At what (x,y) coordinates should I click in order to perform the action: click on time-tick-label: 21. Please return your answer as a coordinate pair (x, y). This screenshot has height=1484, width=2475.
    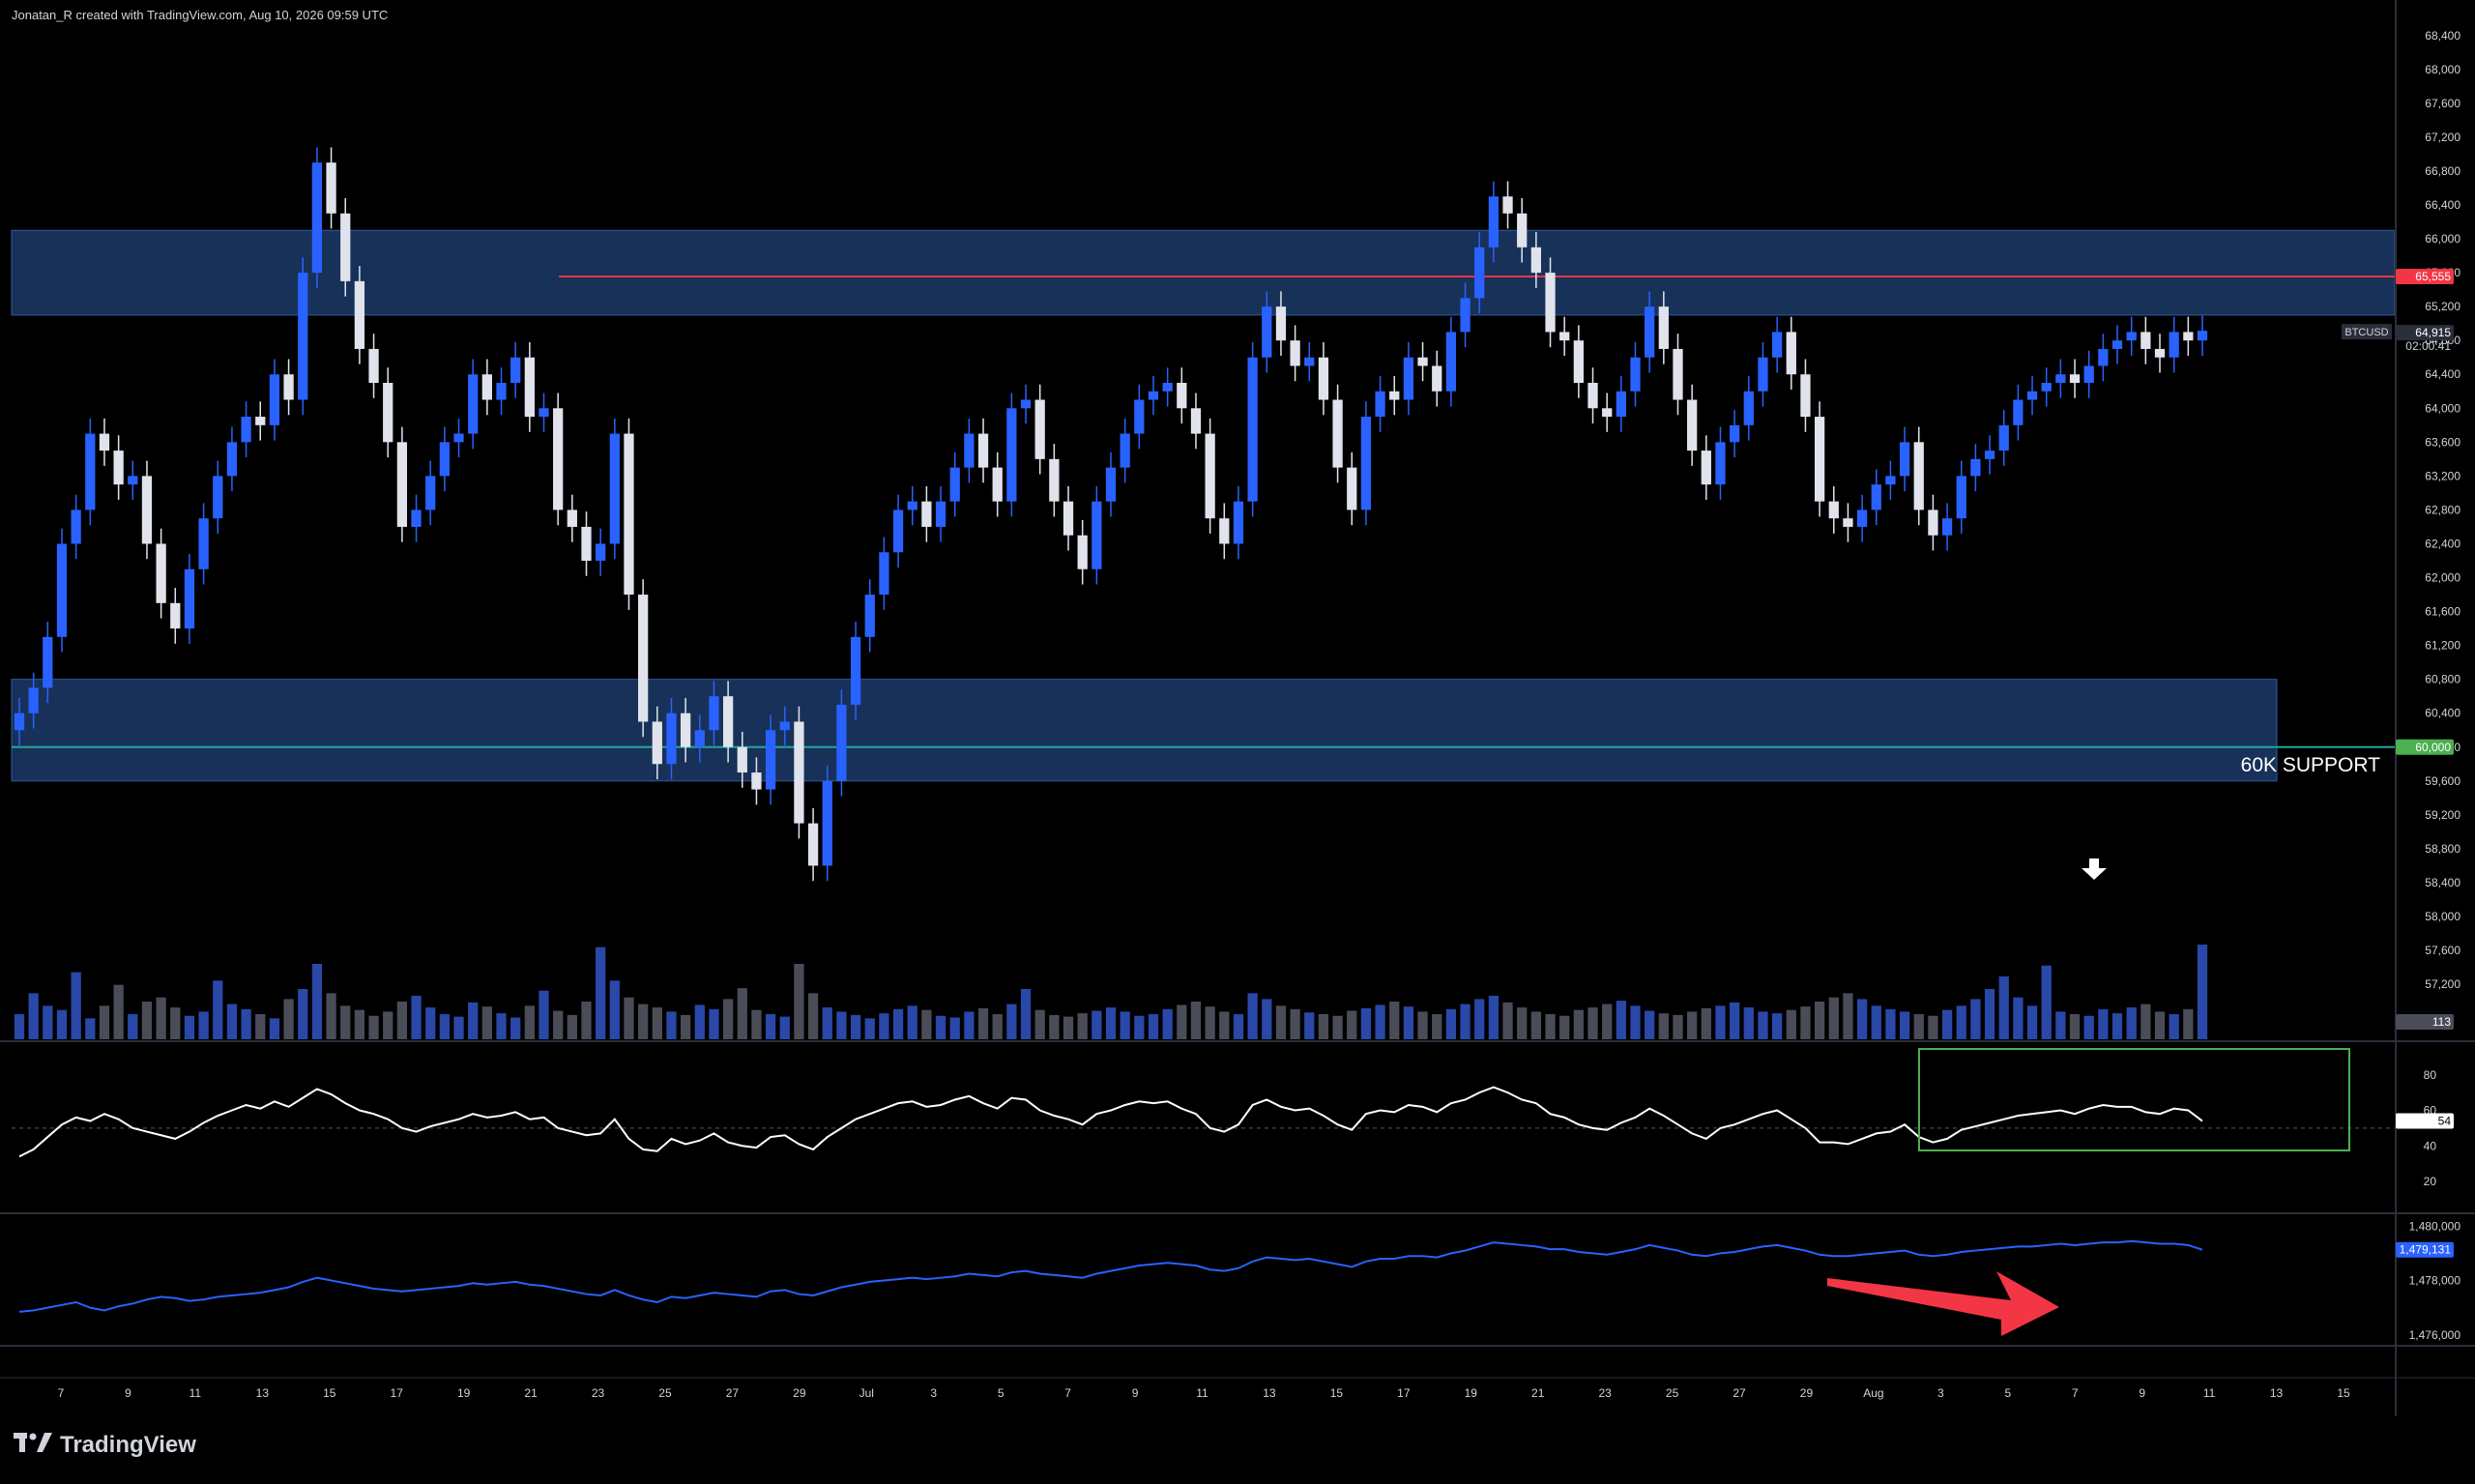
    Looking at the image, I should click on (531, 1393).